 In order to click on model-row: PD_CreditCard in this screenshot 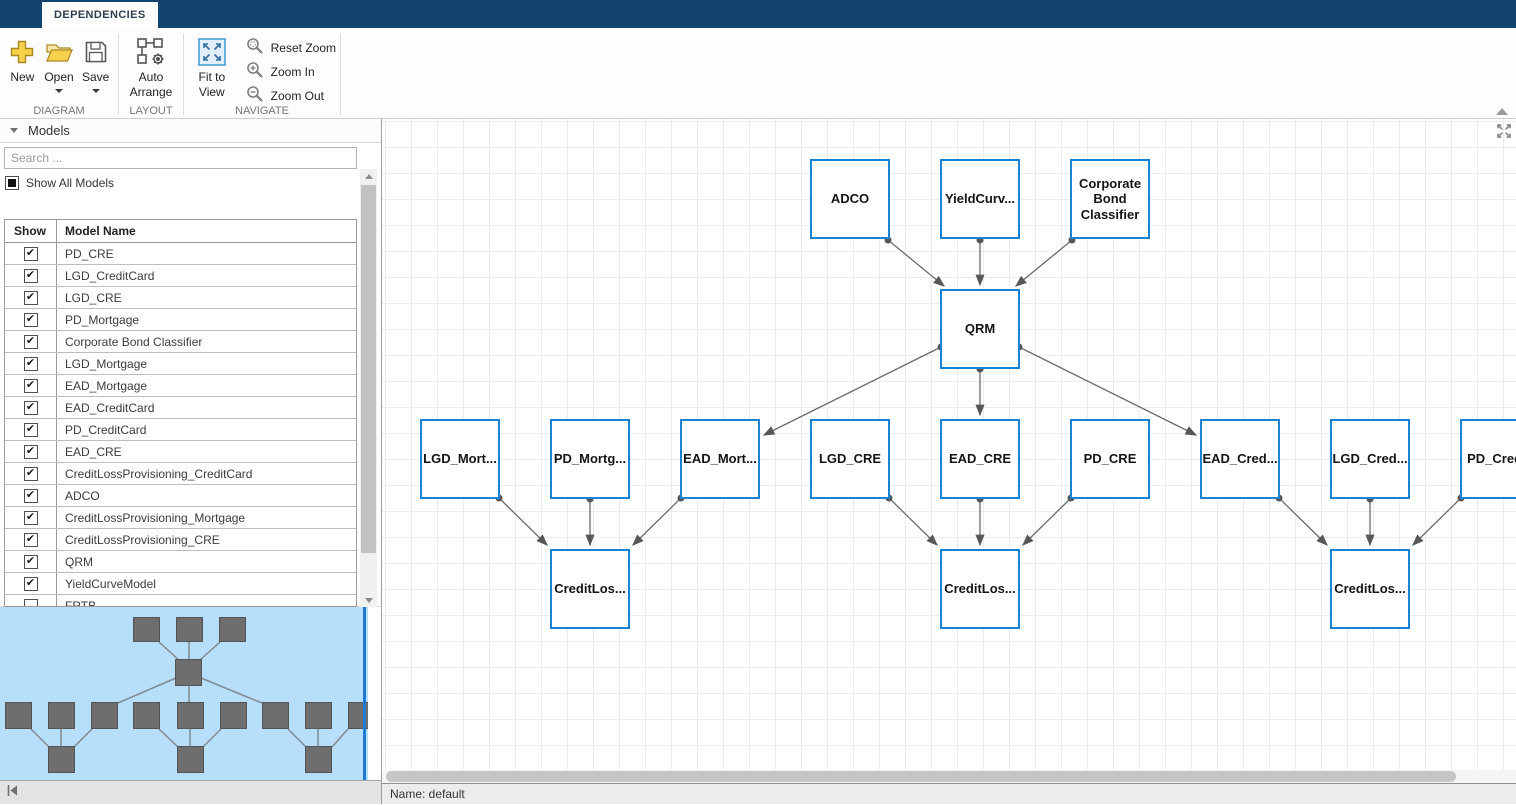, I will do `click(180, 430)`.